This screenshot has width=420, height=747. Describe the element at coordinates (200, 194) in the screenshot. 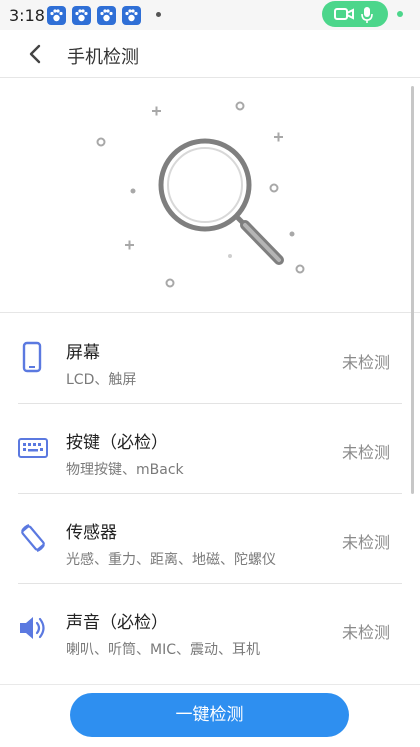

I see `magnifier-illustration` at that location.